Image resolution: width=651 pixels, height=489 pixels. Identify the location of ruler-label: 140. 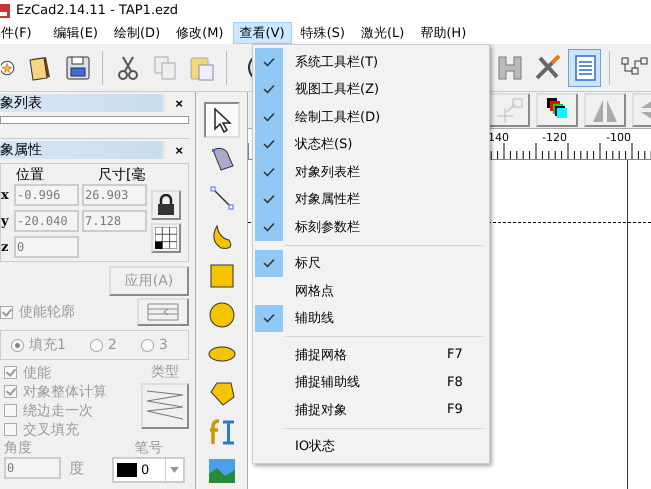
(498, 137).